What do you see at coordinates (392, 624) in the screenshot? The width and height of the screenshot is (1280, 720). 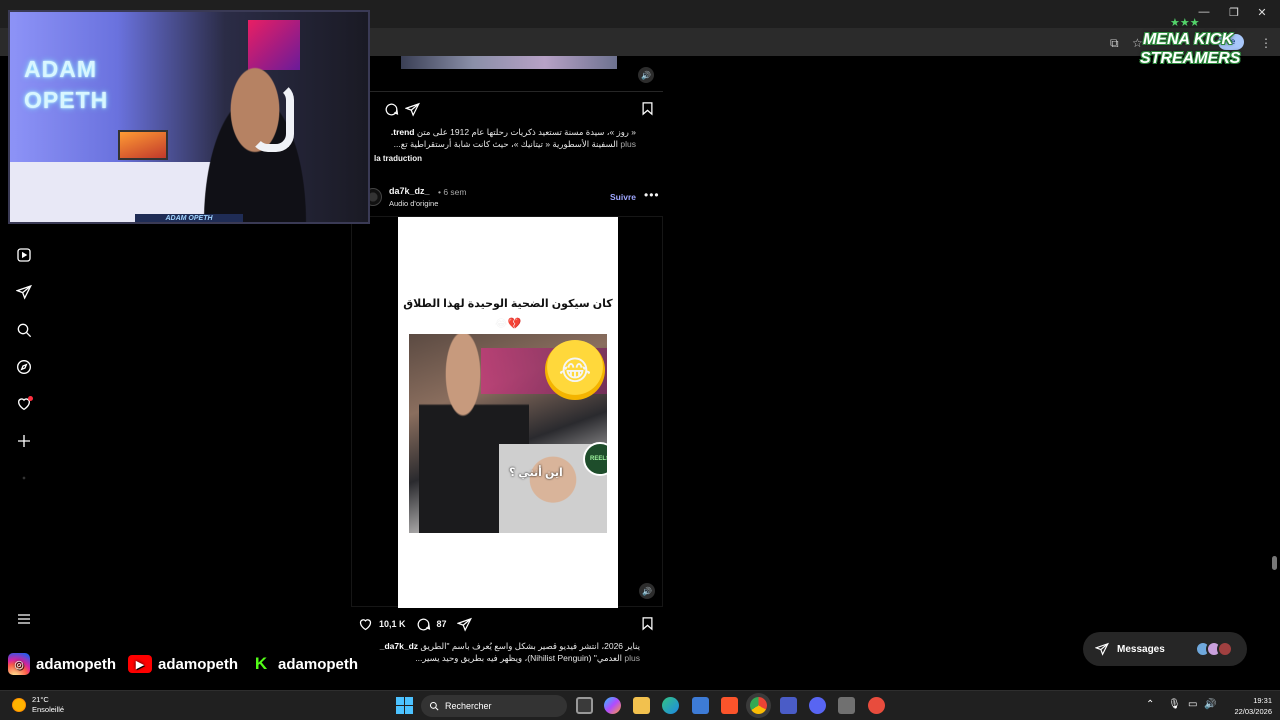 I see `like-count: 10,1 K` at bounding box center [392, 624].